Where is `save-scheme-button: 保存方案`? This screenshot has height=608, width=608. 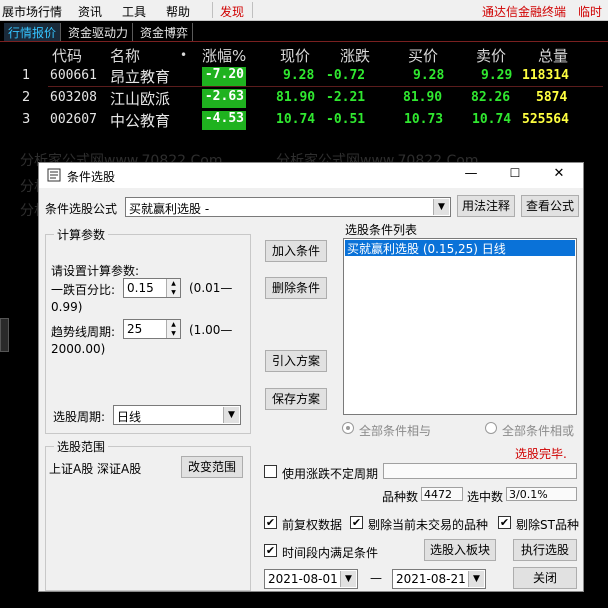 save-scheme-button: 保存方案 is located at coordinates (296, 399).